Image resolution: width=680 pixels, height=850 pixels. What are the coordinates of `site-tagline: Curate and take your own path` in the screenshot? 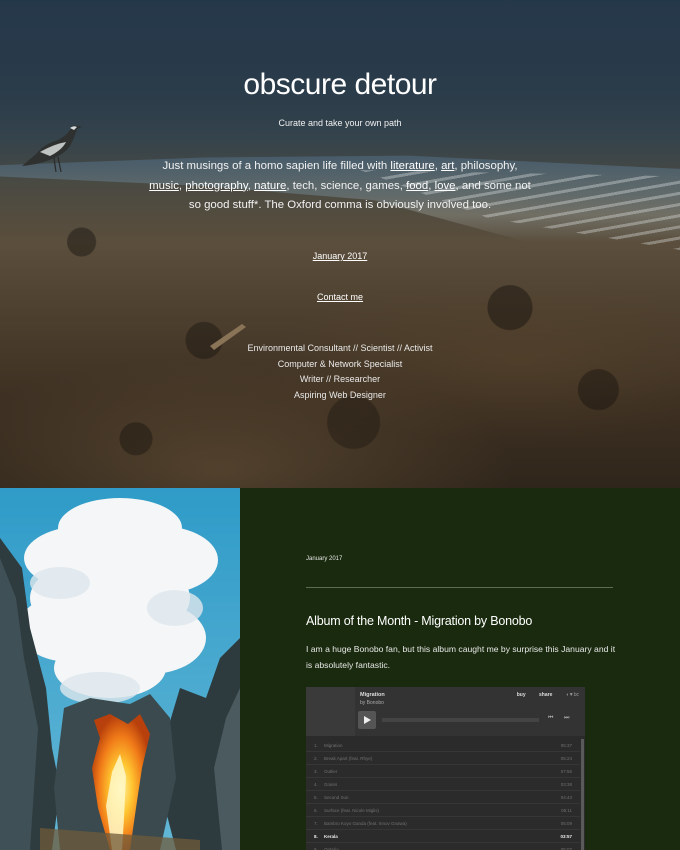 It's located at (340, 123).